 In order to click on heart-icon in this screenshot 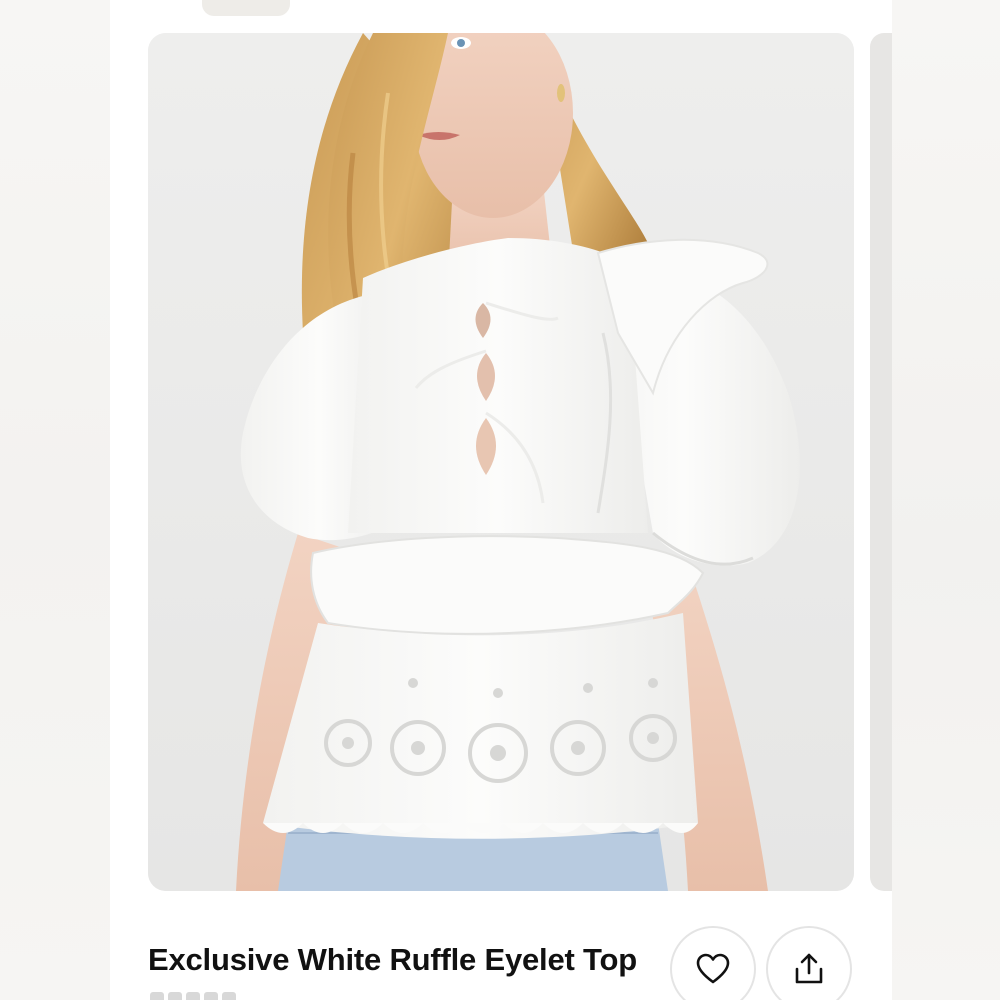, I will do `click(713, 968)`.